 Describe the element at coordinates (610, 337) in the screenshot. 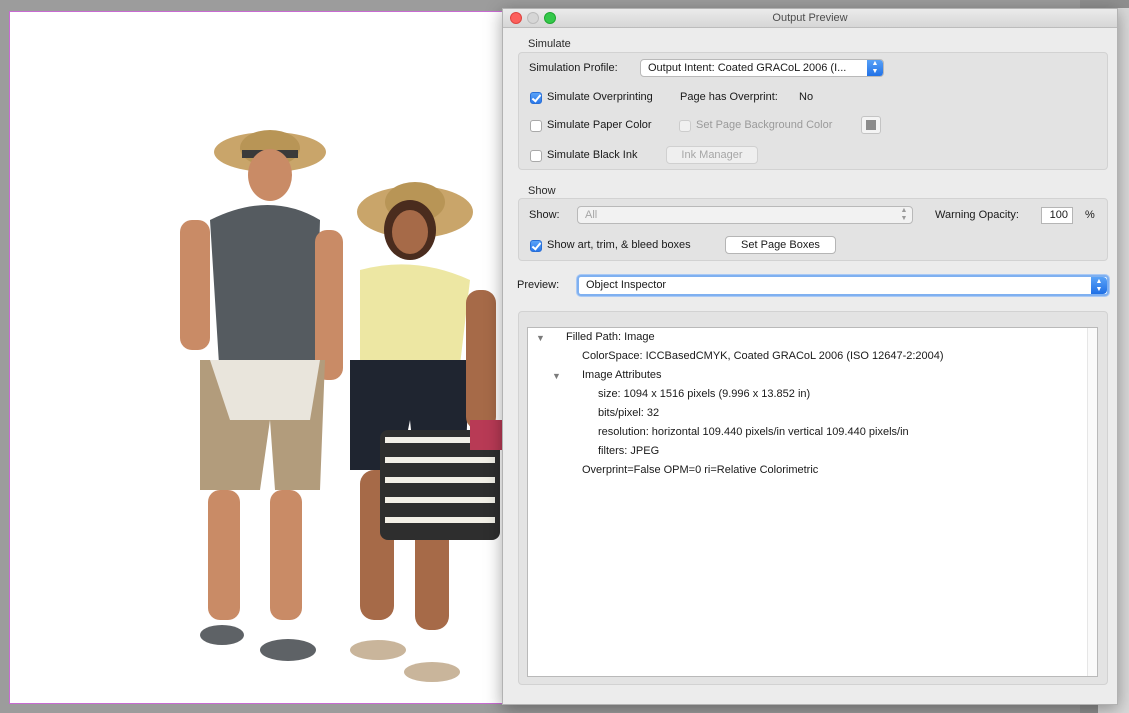

I see `tree-row-filled-path: Filled Path: Image` at that location.